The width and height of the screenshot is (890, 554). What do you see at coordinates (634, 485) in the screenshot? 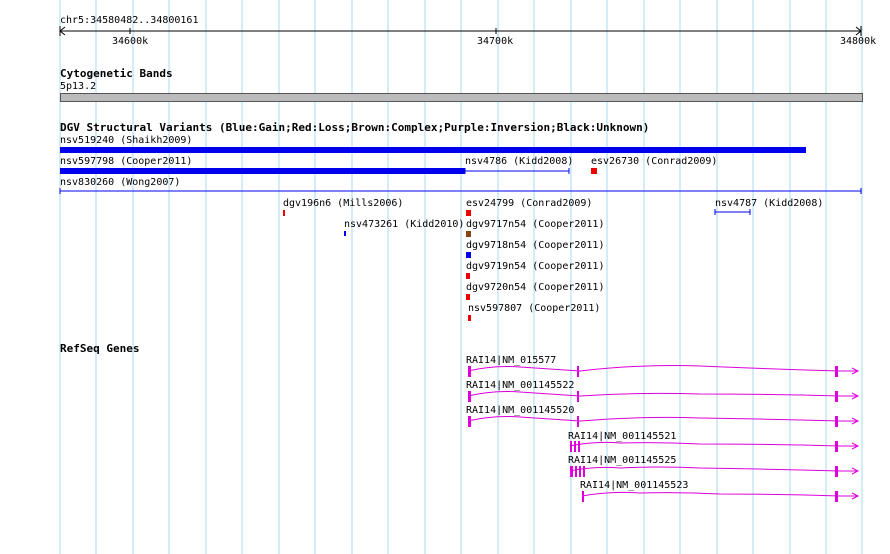
I see `gene-label: RAI14|NM_001145523` at bounding box center [634, 485].